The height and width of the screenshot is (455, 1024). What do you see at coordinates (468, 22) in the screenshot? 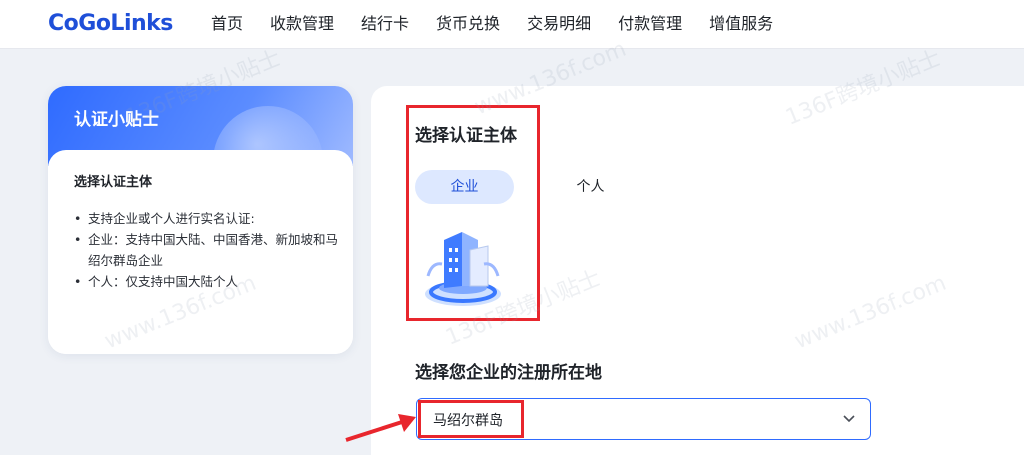
I see `nav-item-currency-exchange: 货币兑换` at bounding box center [468, 22].